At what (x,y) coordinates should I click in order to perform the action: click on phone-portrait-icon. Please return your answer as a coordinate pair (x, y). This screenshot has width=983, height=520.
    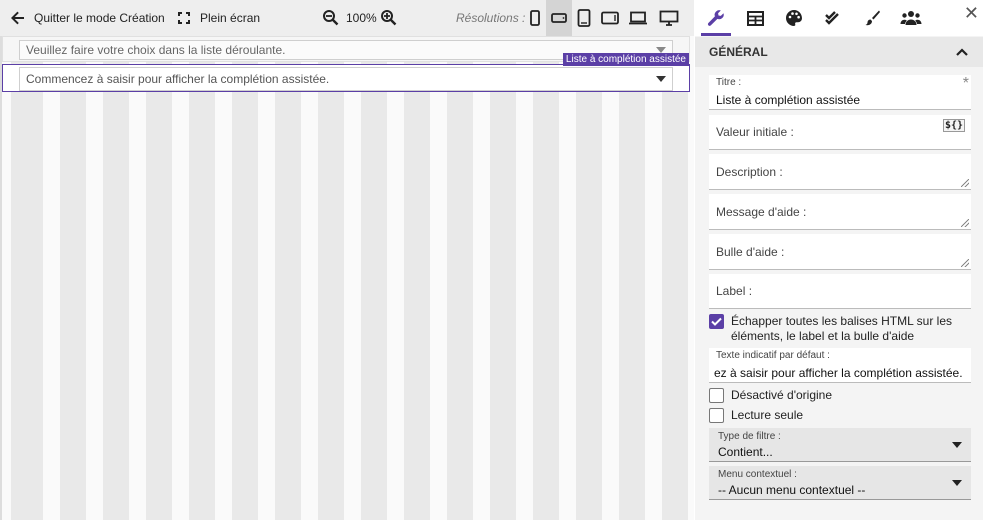
    Looking at the image, I should click on (535, 18).